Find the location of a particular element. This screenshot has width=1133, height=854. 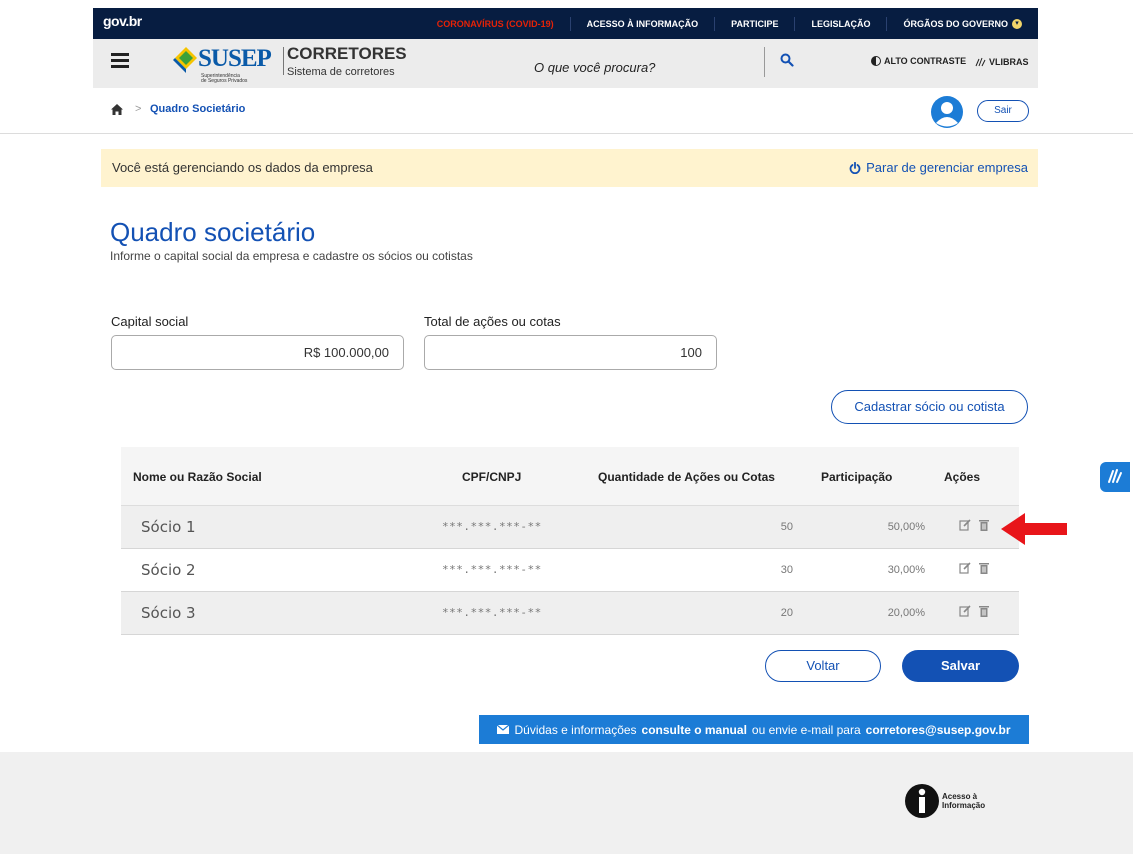

header-divider is located at coordinates (283, 61).